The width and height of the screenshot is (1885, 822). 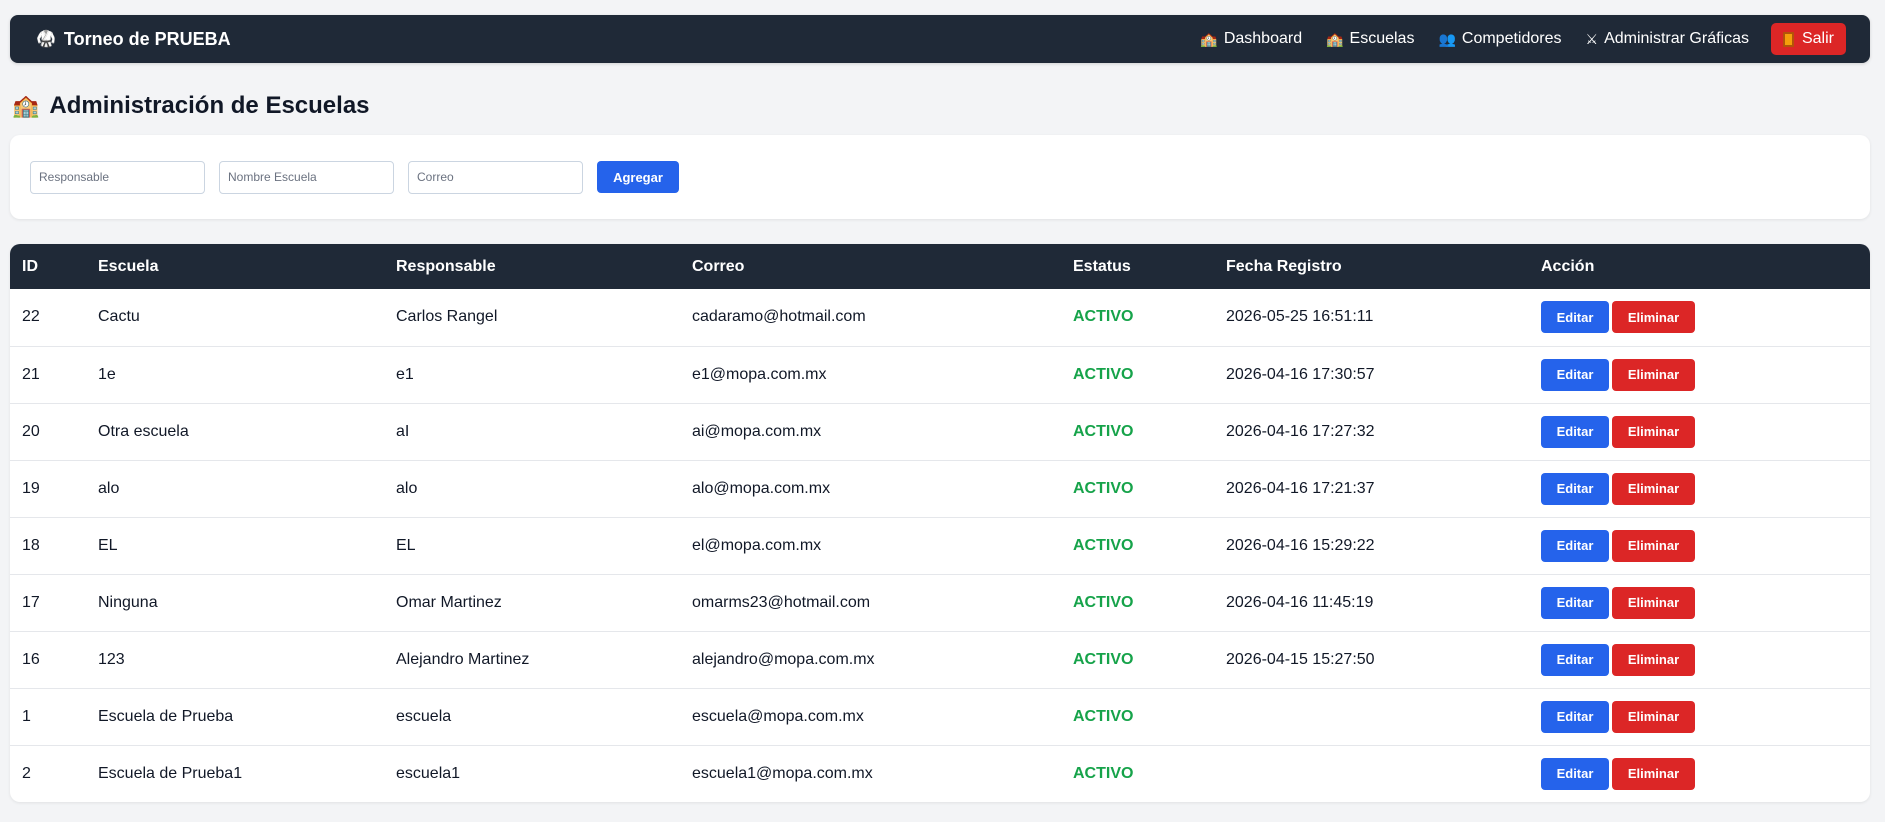 What do you see at coordinates (638, 177) in the screenshot?
I see `add-button: Agregar` at bounding box center [638, 177].